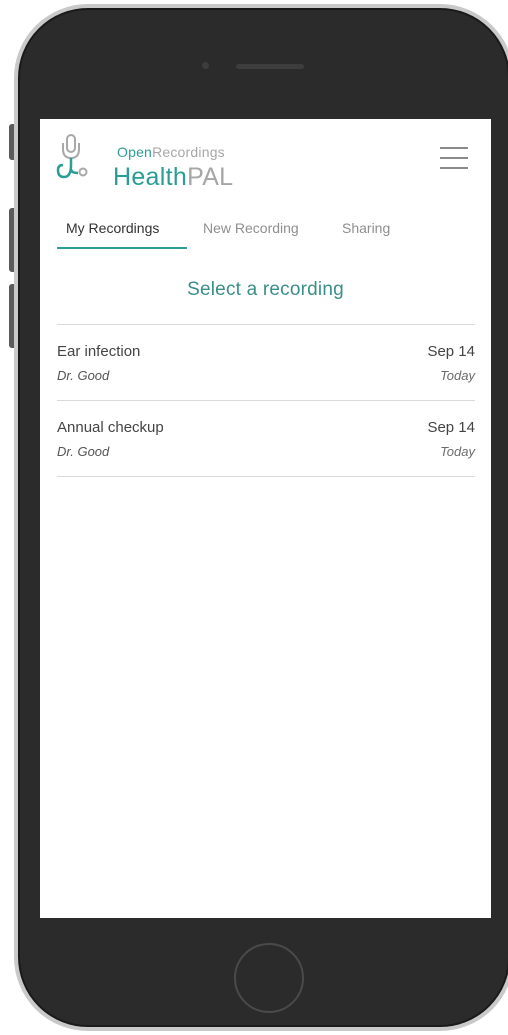 The height and width of the screenshot is (1035, 508). Describe the element at coordinates (72, 156) in the screenshot. I see `stethoscope-microphone-icon` at that location.